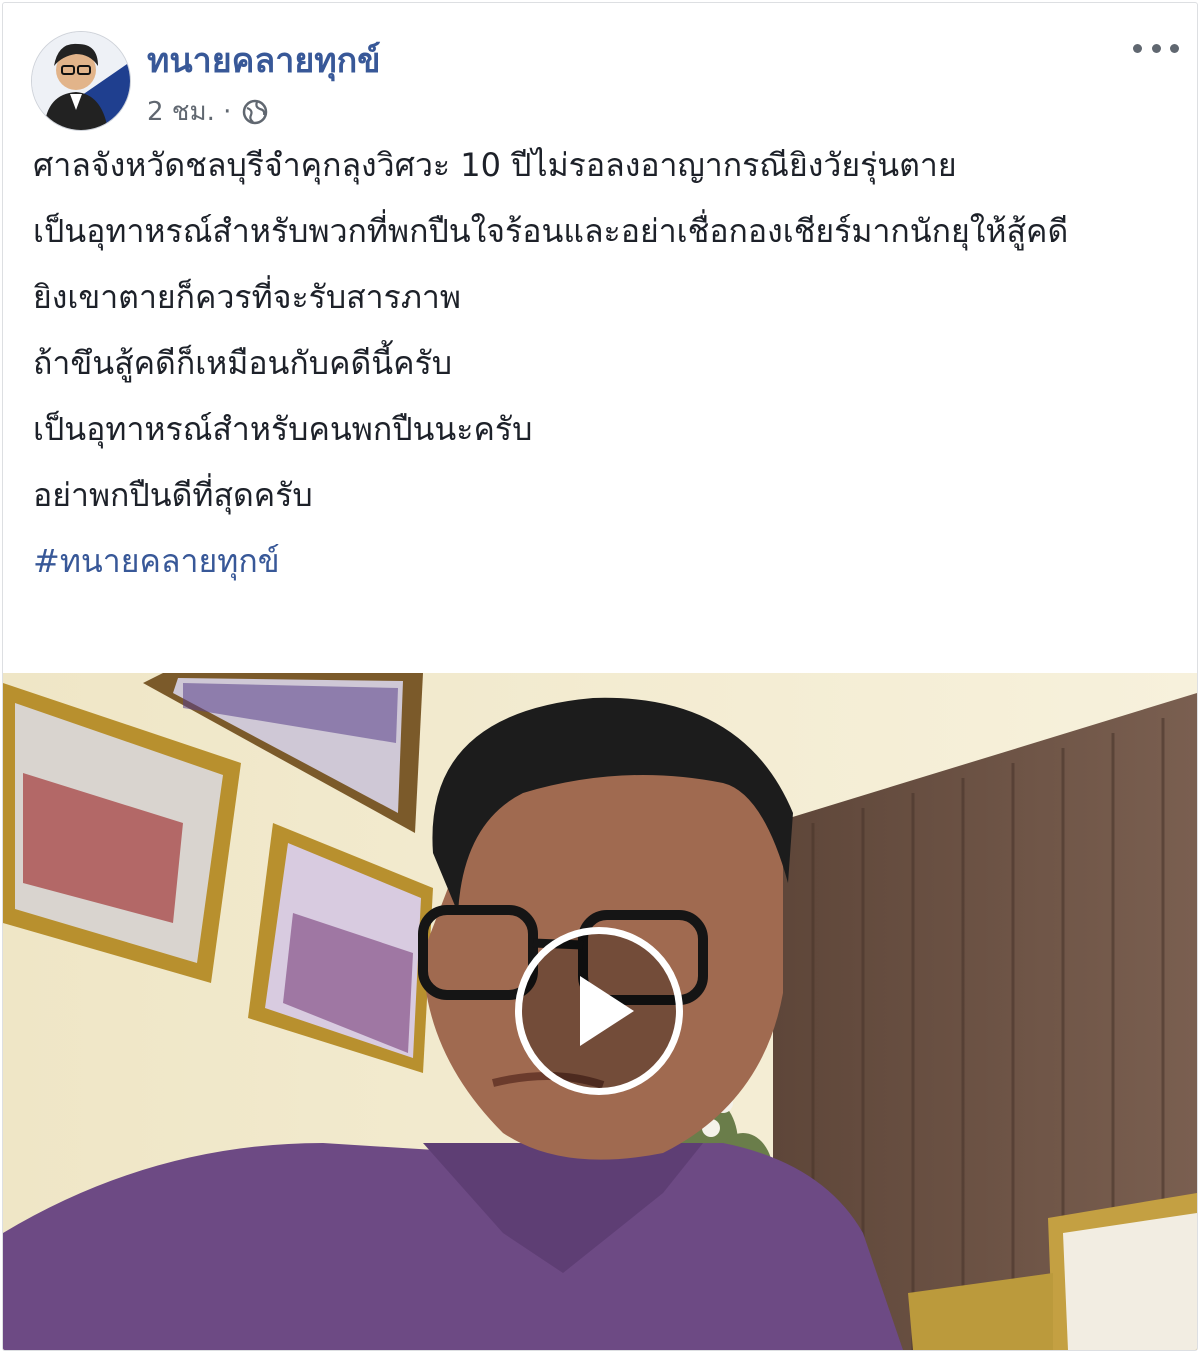 This screenshot has height=1353, width=1200. I want to click on globe-icon, so click(255, 112).